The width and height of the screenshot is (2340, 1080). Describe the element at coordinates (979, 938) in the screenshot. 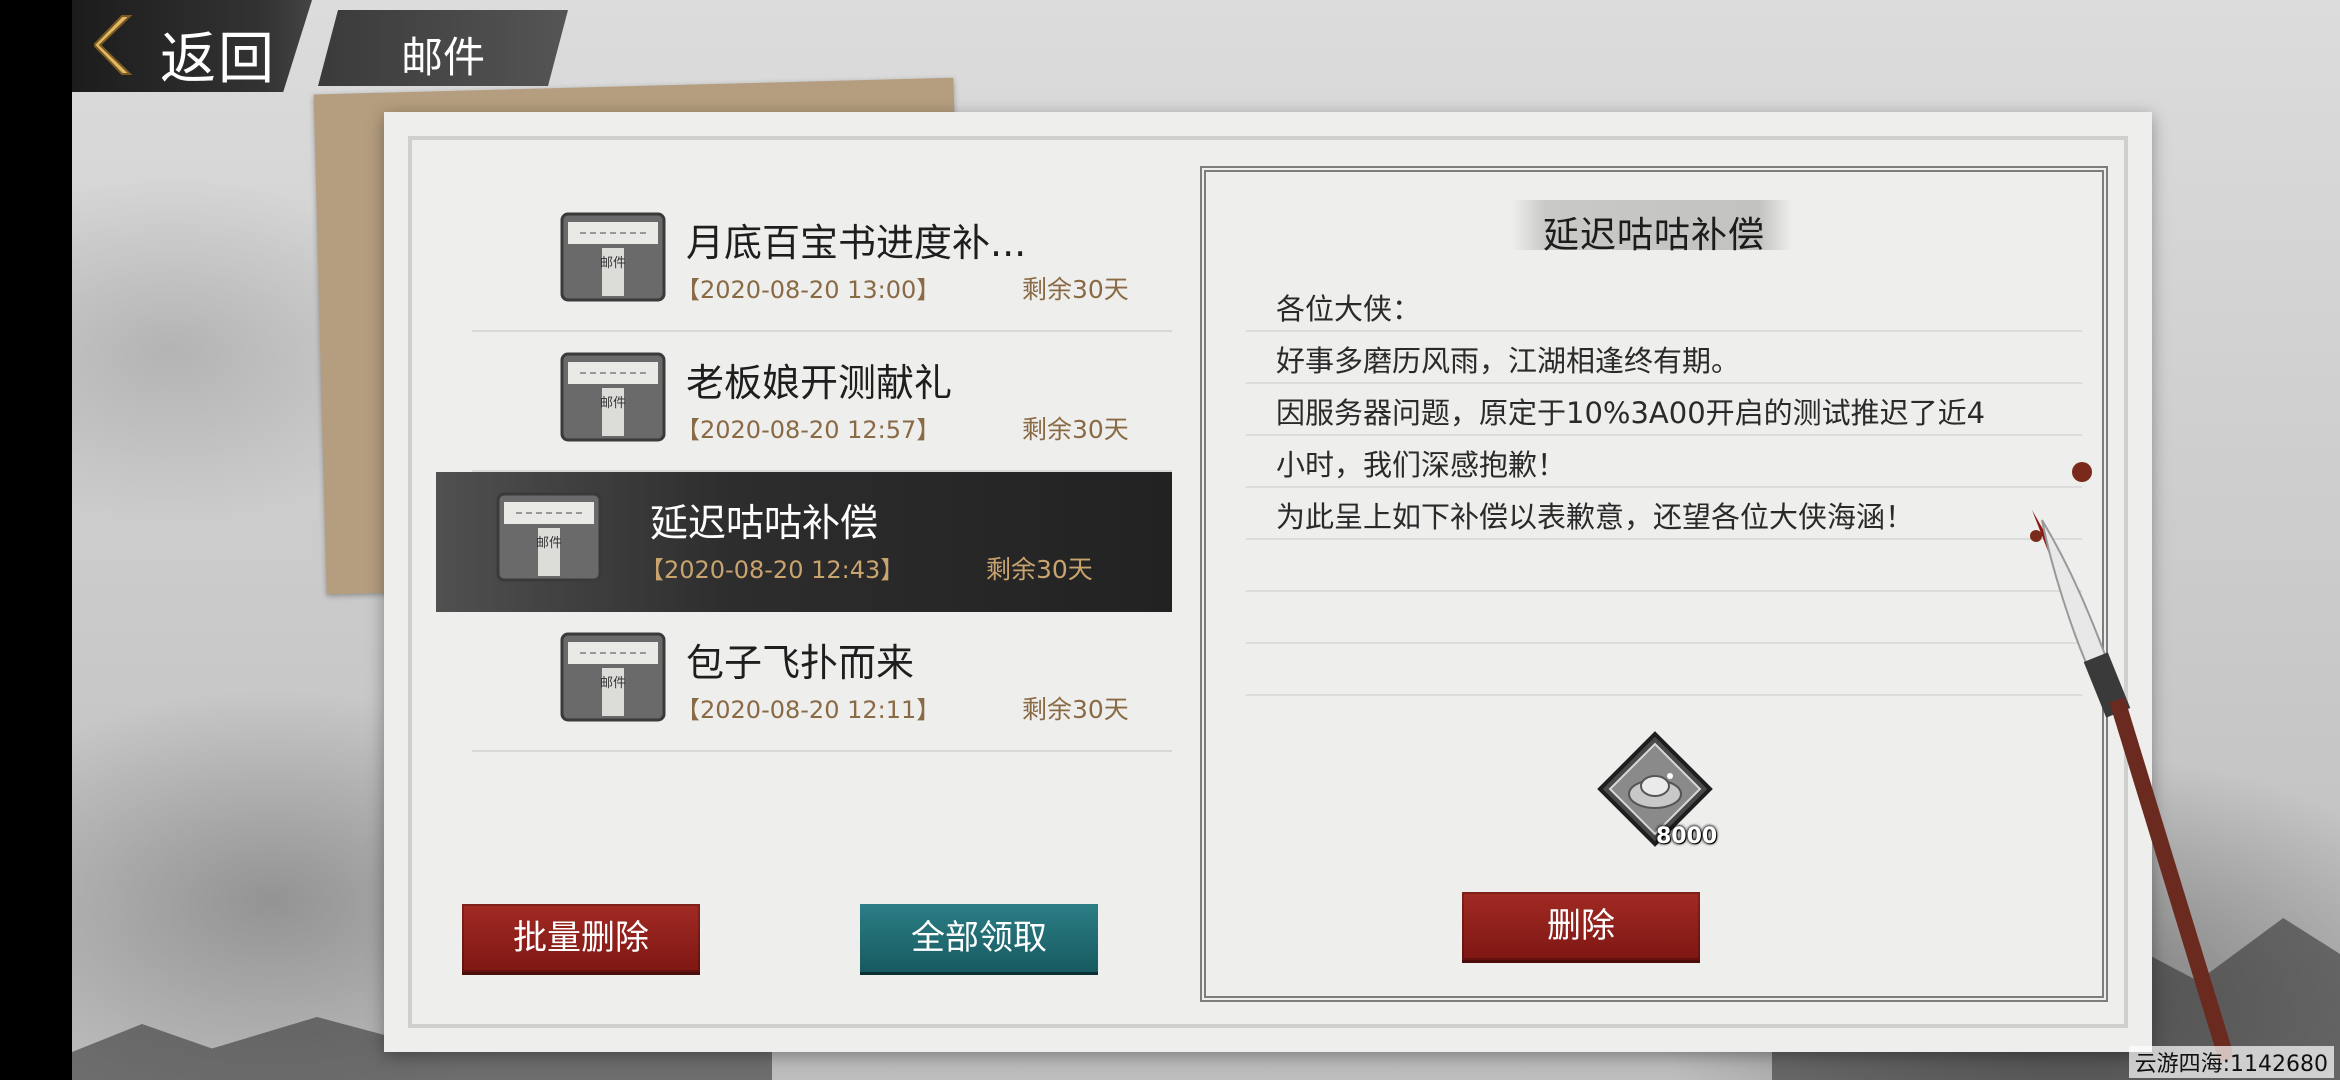

I see `claim-all-button: 全部领取` at that location.